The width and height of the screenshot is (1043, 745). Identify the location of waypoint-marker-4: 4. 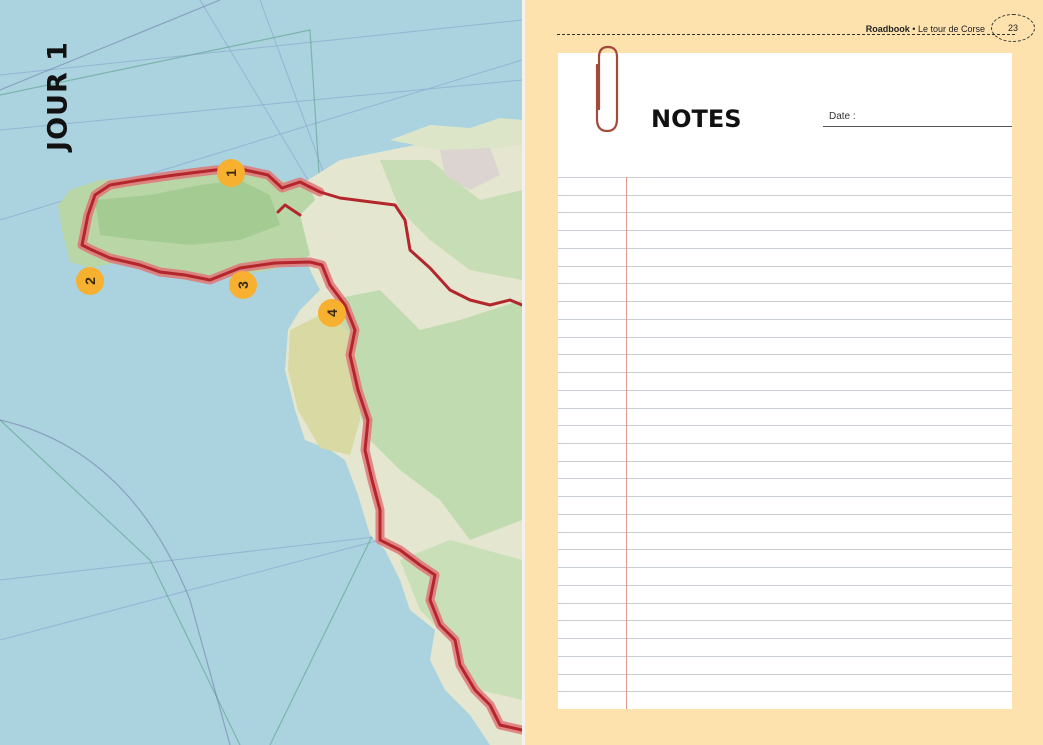
(332, 313).